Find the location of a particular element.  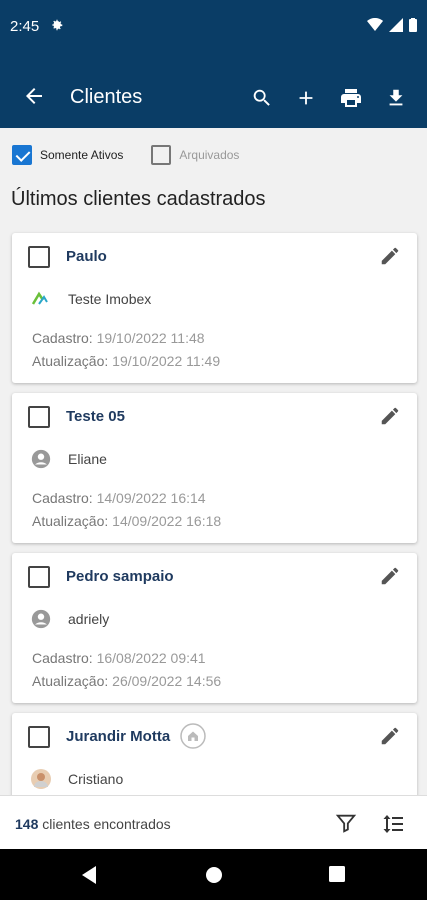

search-icon is located at coordinates (262, 100).